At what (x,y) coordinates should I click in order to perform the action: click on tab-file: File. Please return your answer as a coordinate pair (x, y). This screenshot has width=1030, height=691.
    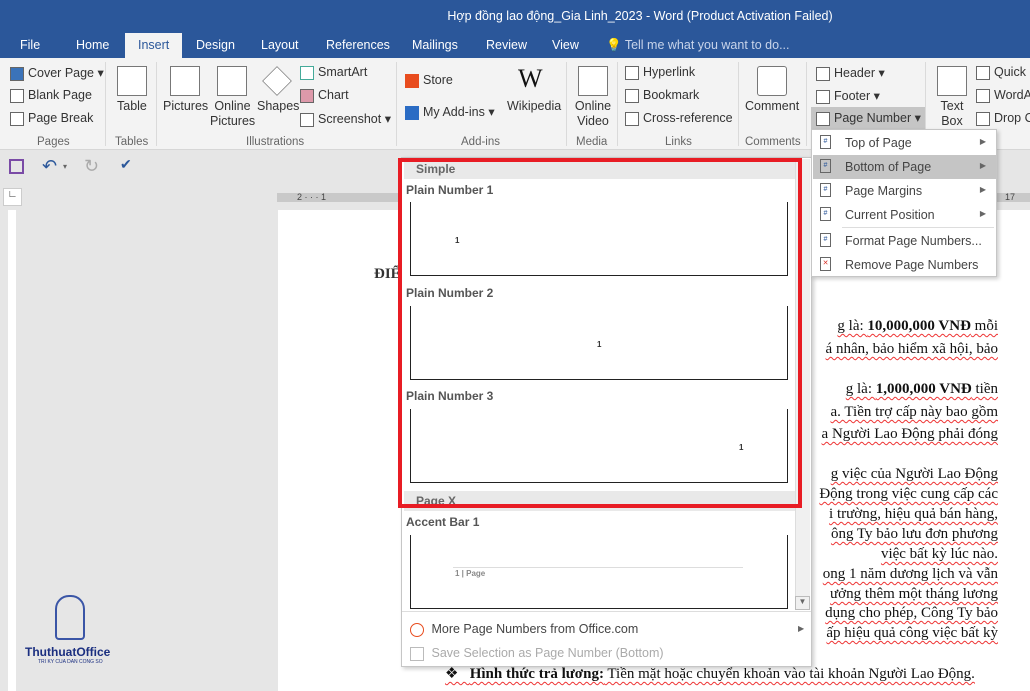
    Looking at the image, I should click on (30, 45).